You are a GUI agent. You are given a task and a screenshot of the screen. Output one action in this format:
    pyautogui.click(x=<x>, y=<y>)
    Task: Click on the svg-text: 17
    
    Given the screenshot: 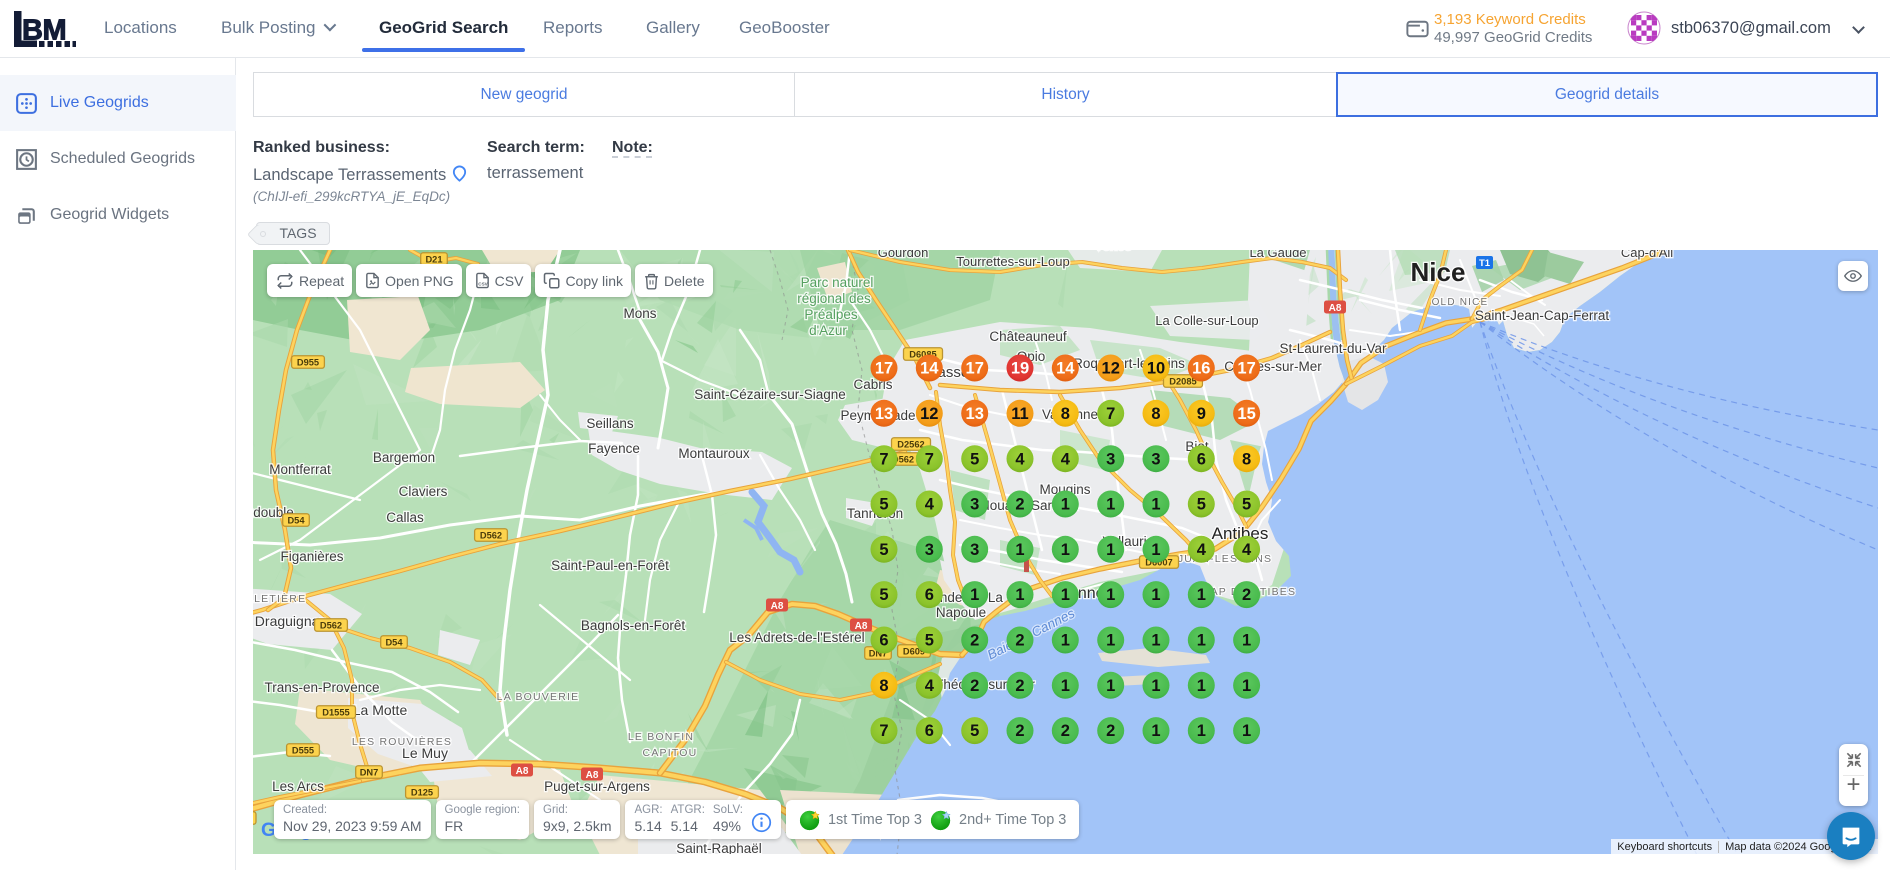 What is the action you would take?
    pyautogui.click(x=884, y=369)
    